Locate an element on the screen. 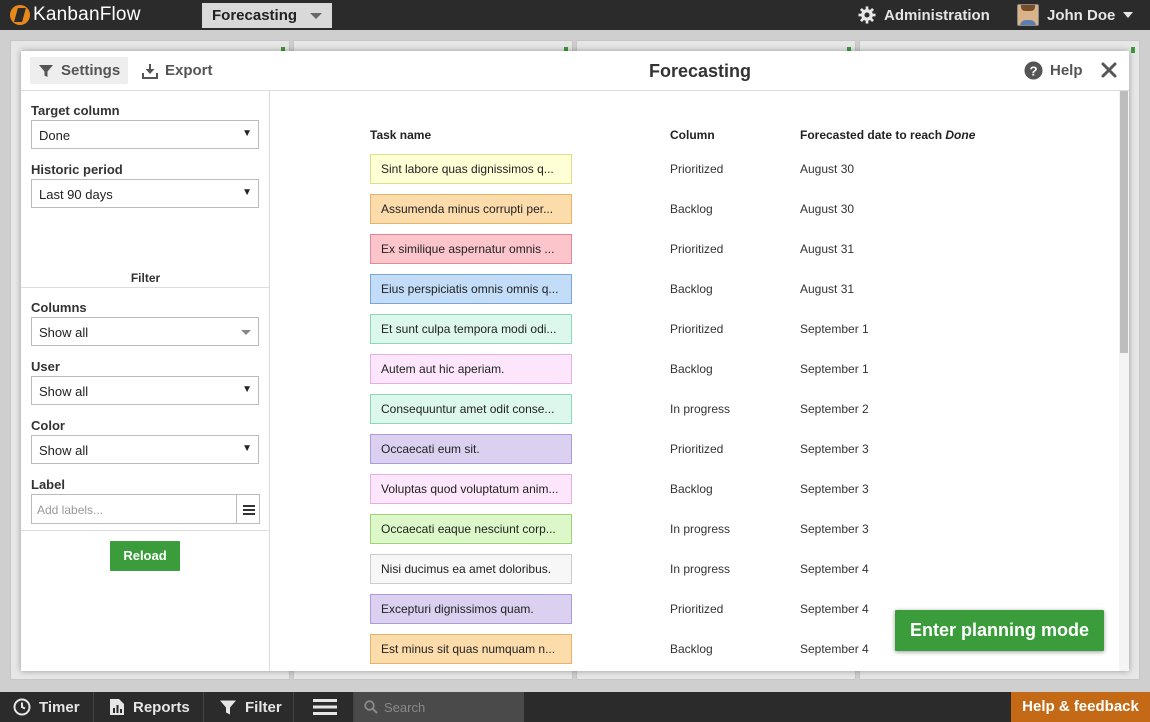 The height and width of the screenshot is (722, 1150). administration-link: Administration is located at coordinates (924, 15).